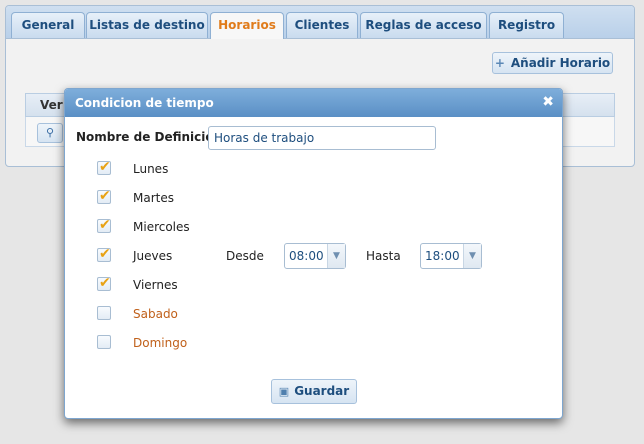  What do you see at coordinates (322, 138) in the screenshot?
I see `definition-name-input` at bounding box center [322, 138].